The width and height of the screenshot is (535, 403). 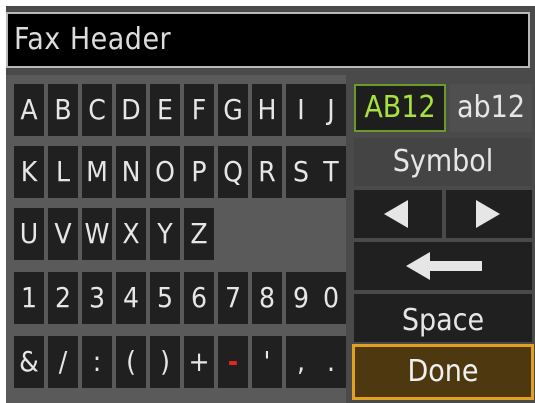 I want to click on key-X: X, so click(x=131, y=234).